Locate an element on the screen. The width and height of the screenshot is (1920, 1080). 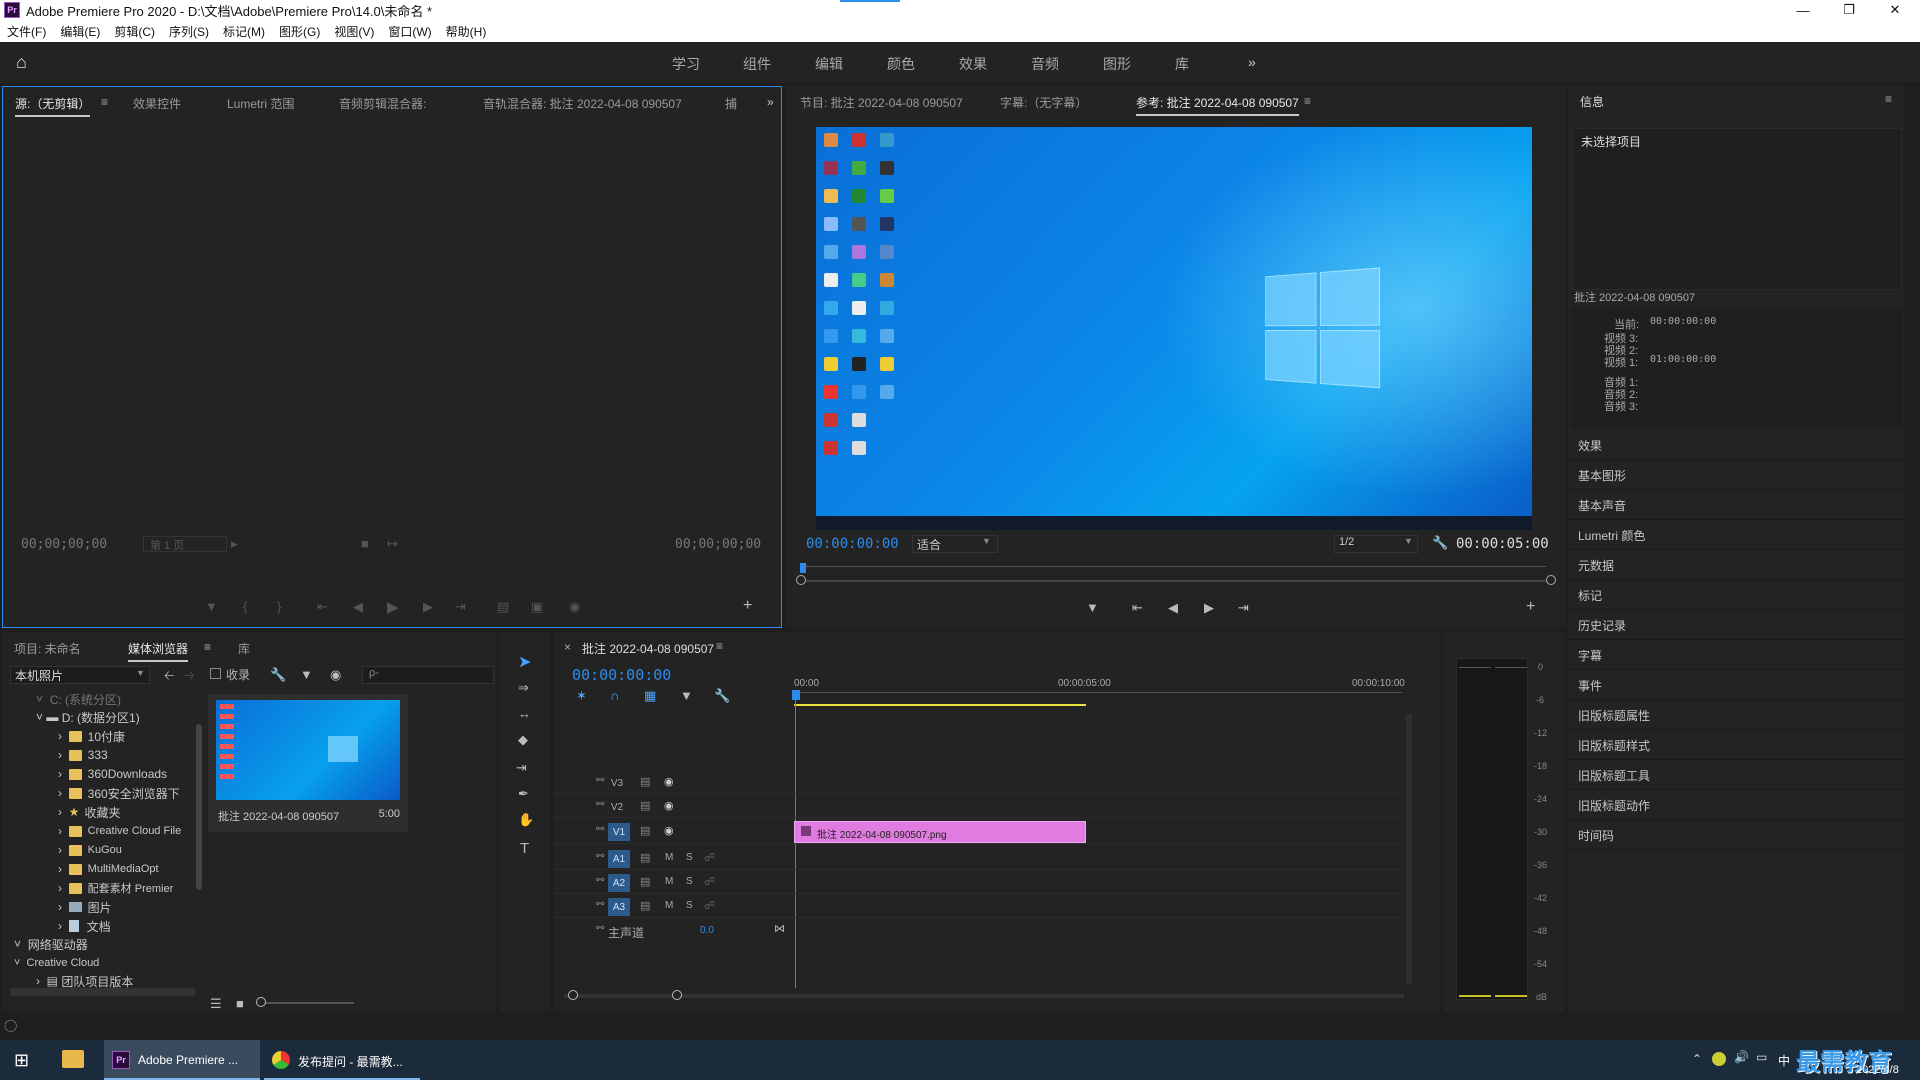
track-label: A3 is located at coordinates (619, 907).